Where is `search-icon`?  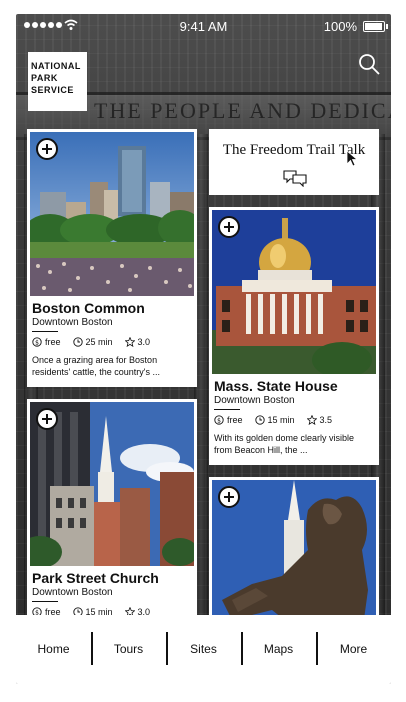 search-icon is located at coordinates (369, 64).